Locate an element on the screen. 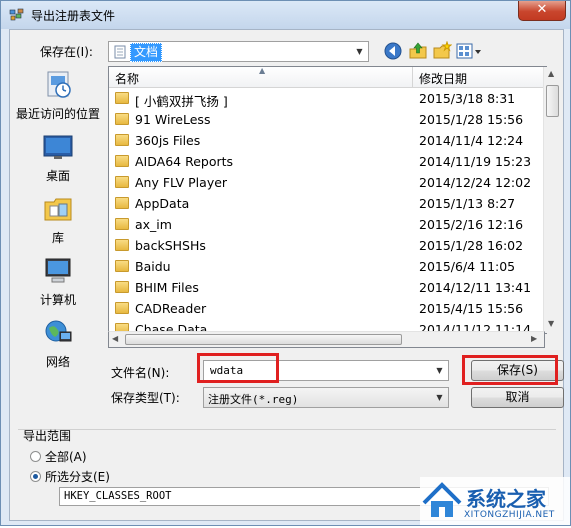 This screenshot has height=528, width=571. list-item: Baidu 2015/6/4 11:05 is located at coordinates (319, 266).